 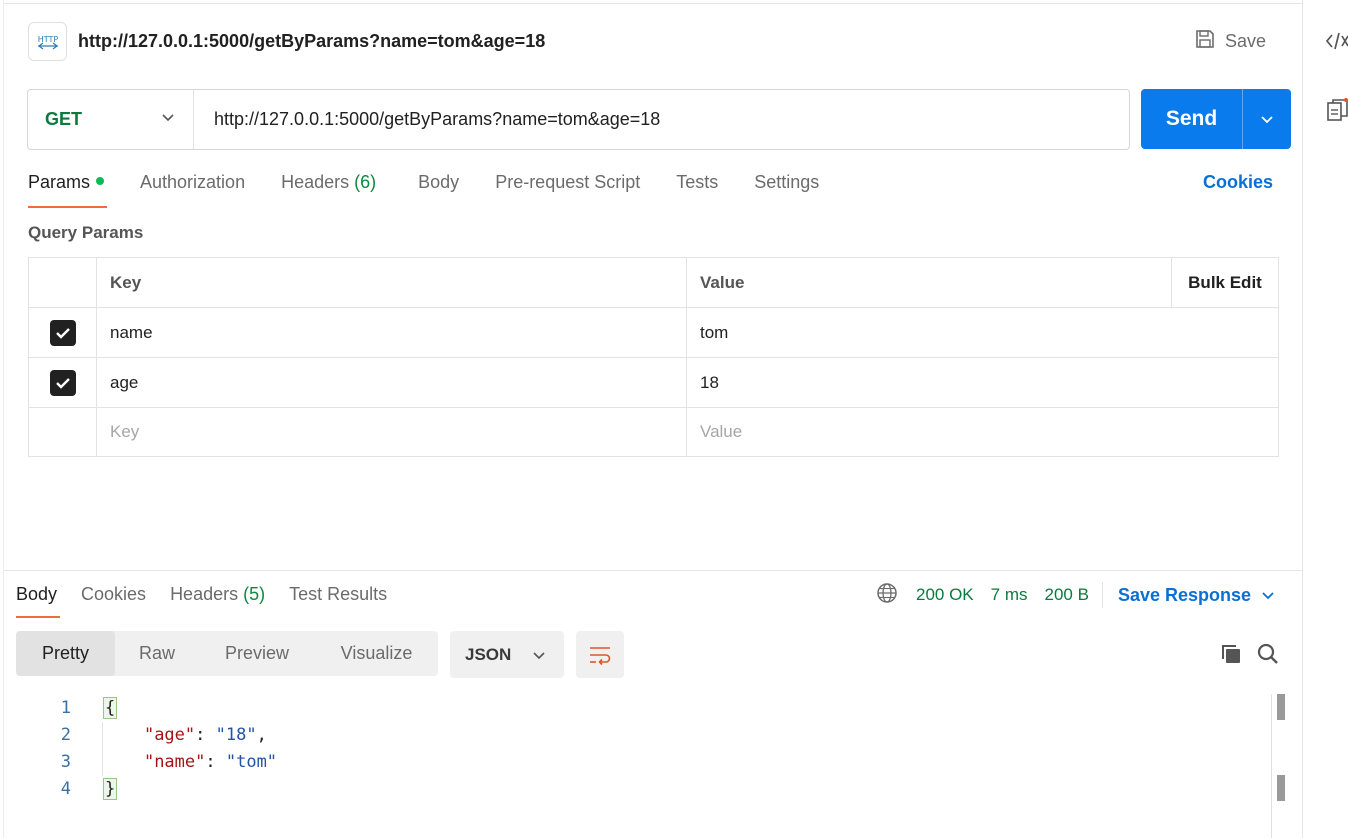 I want to click on response-tab-cookies: Cookies, so click(x=113, y=594).